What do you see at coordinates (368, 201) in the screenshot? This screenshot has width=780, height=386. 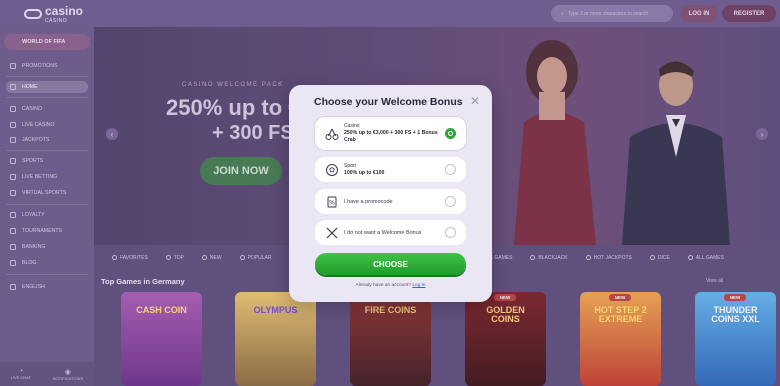 I see `bonus-option-desc: I have a promocode` at bounding box center [368, 201].